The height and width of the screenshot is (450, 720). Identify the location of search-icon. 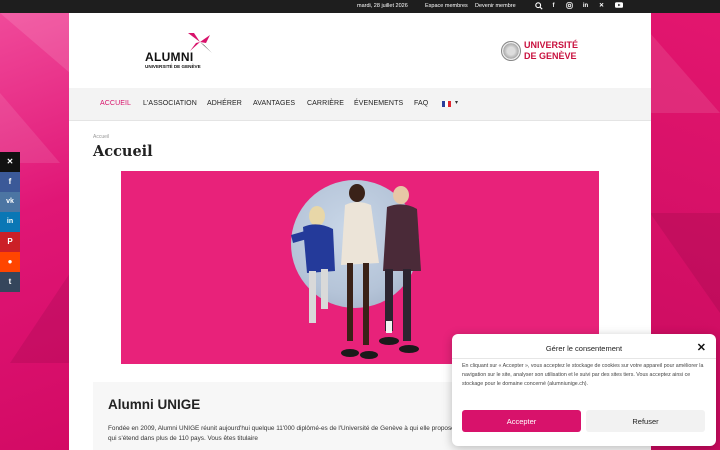
(538, 6).